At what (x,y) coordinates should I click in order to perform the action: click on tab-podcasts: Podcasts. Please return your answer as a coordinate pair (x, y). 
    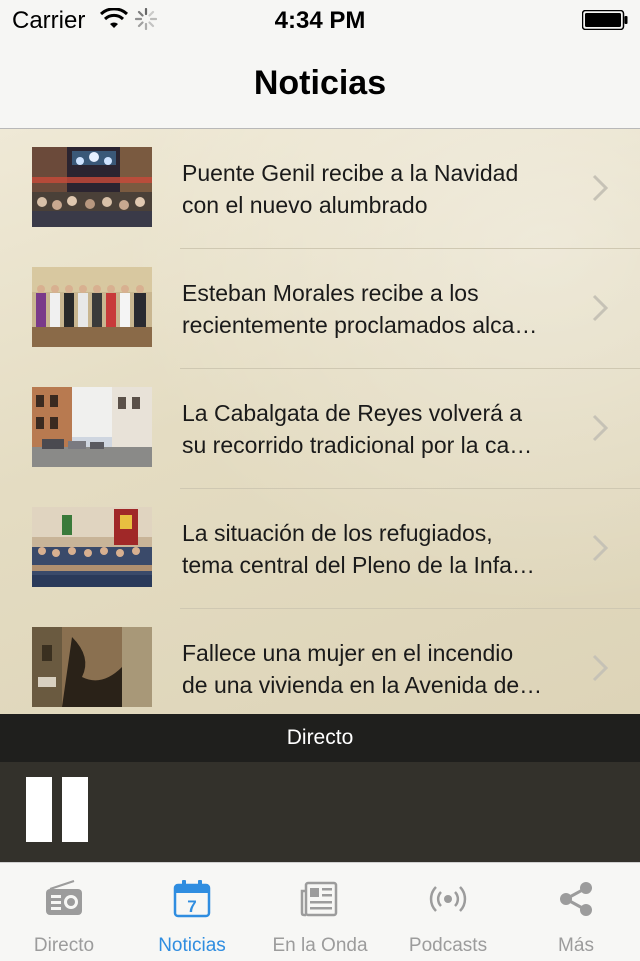
    Looking at the image, I should click on (448, 912).